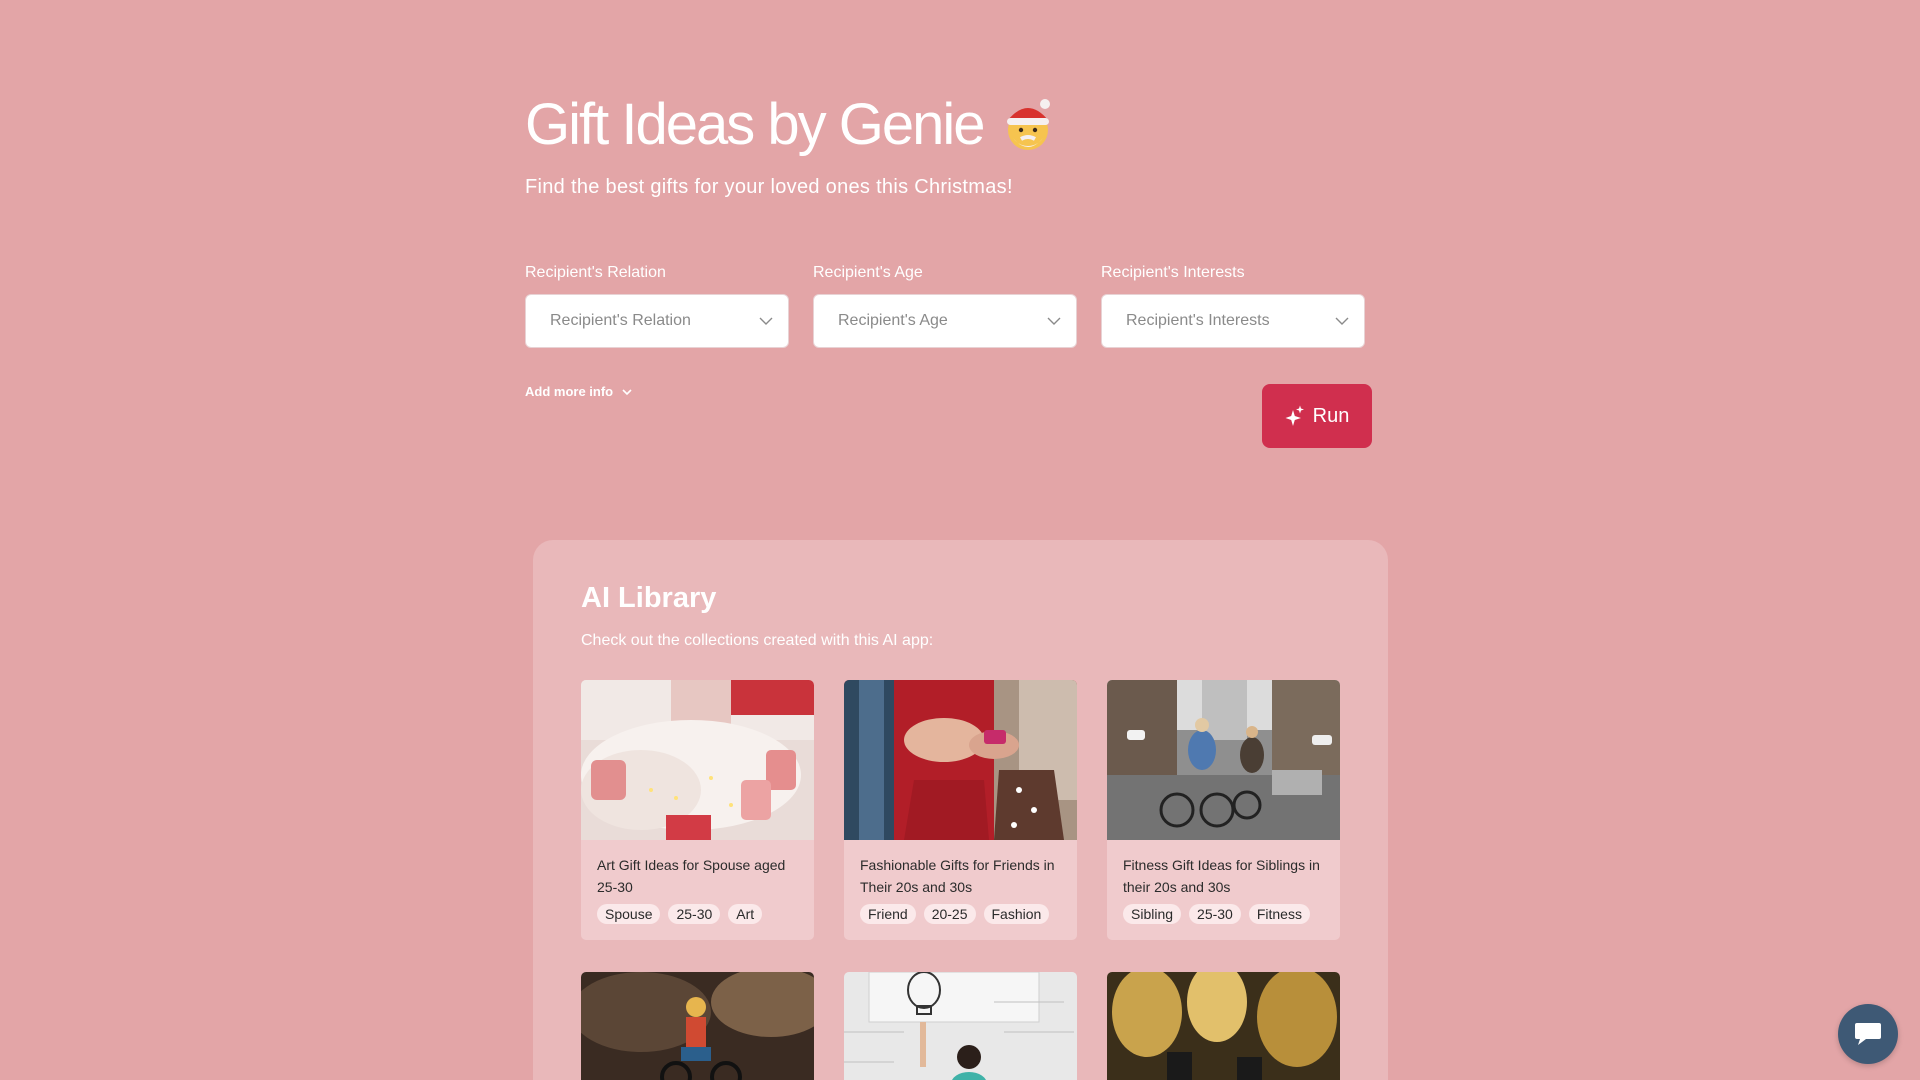  I want to click on santa-face-icon, so click(1028, 125).